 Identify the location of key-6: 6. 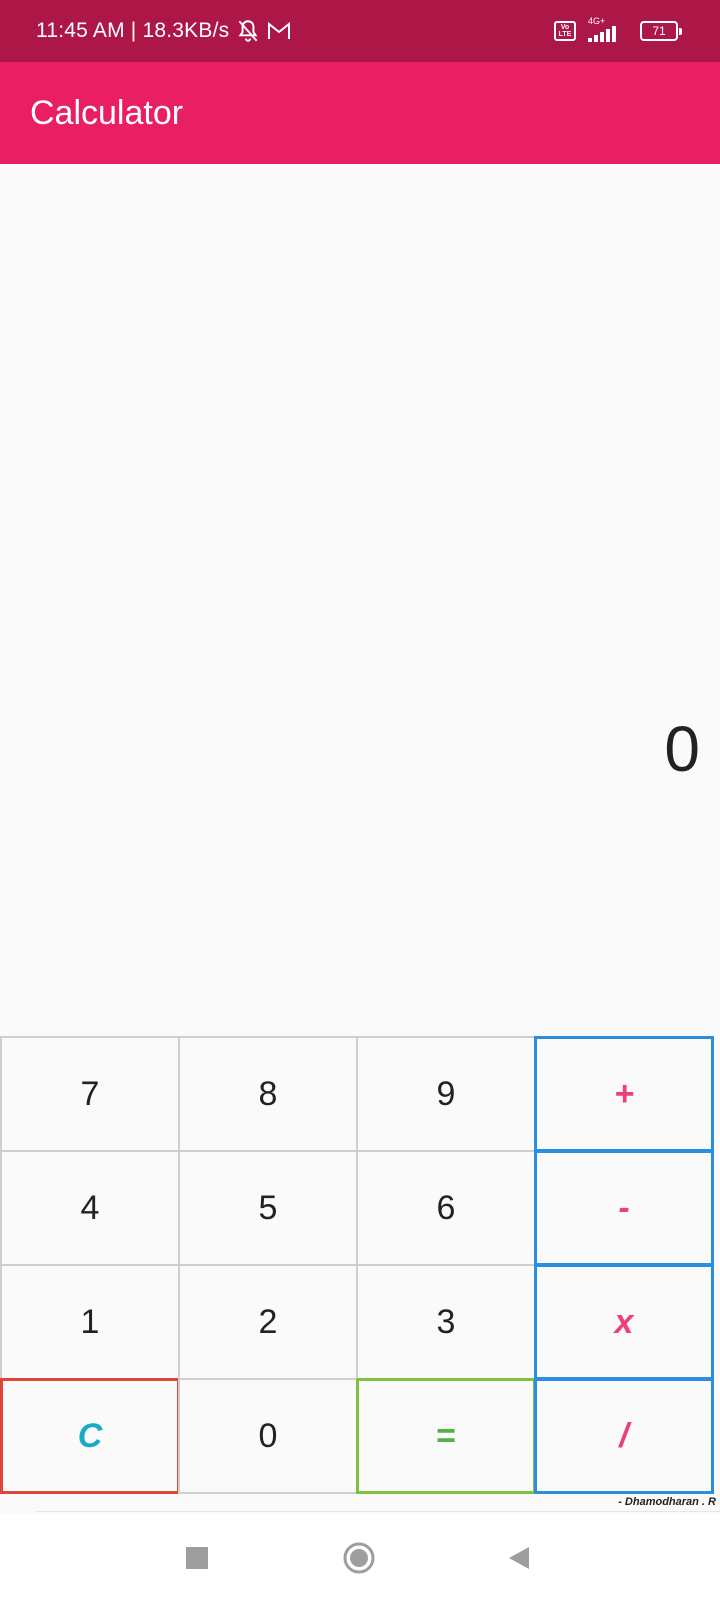
(446, 1208).